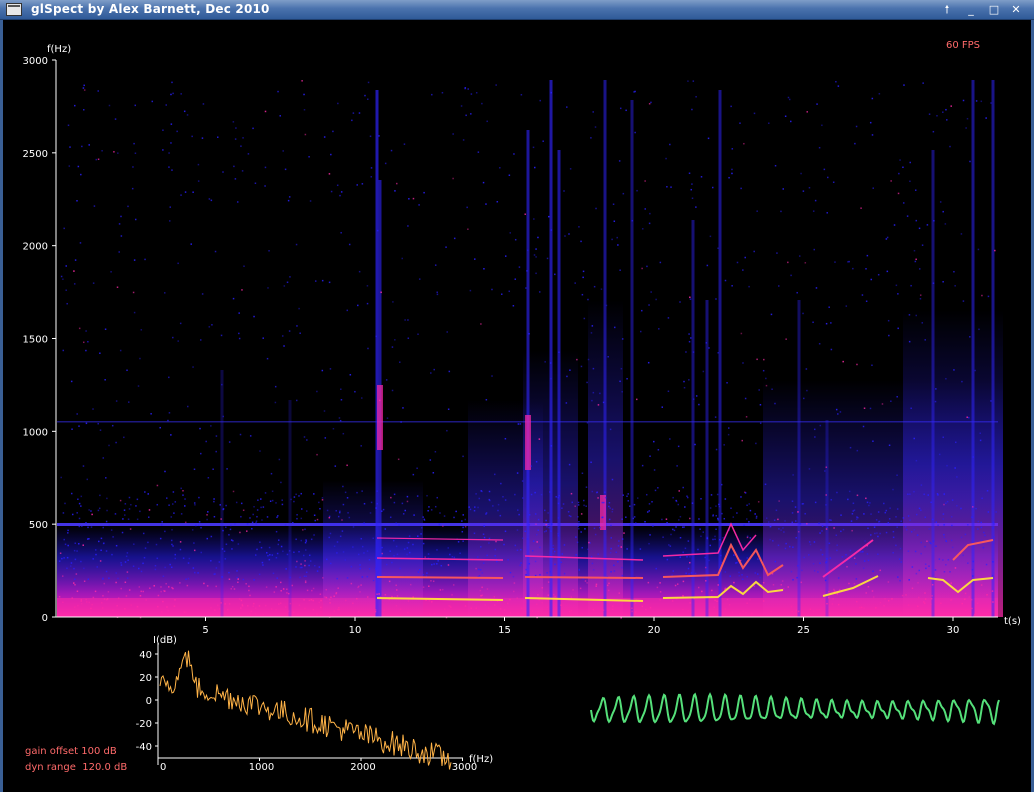 Image resolution: width=1034 pixels, height=792 pixels. What do you see at coordinates (1016, 10) in the screenshot?
I see `close-button: ✕` at bounding box center [1016, 10].